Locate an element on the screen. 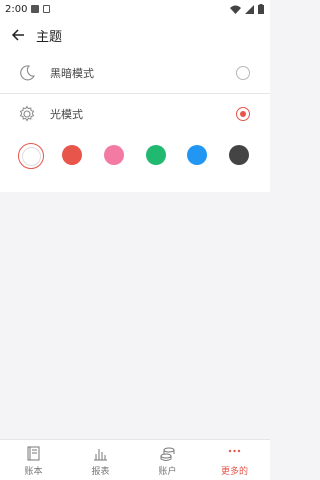  nav-label-more: 更多的 is located at coordinates (234, 472).